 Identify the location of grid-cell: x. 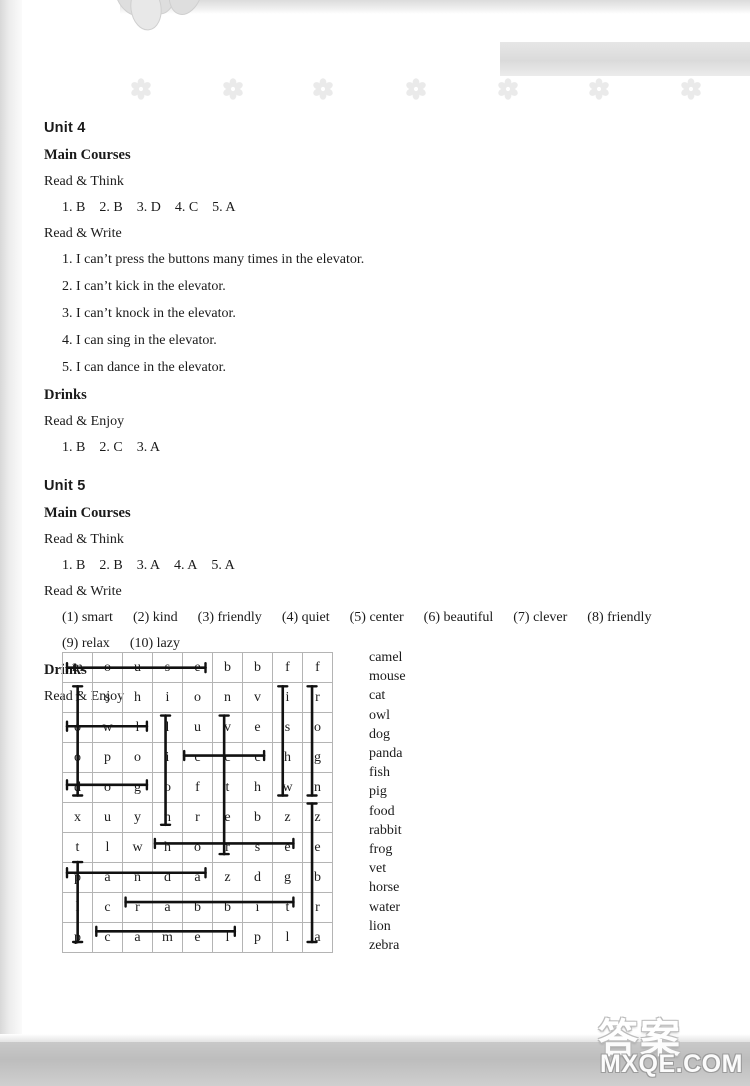
(77, 817).